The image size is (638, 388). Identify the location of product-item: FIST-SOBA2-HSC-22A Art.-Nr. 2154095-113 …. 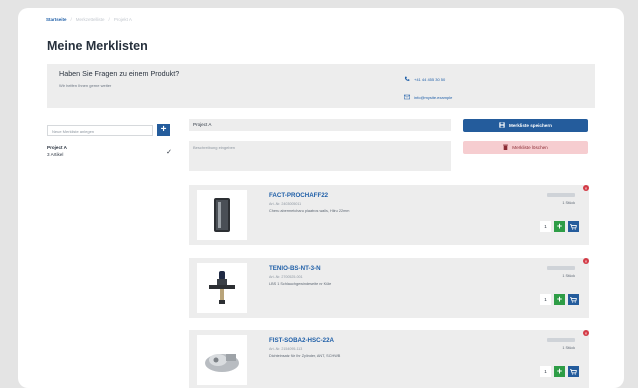
(389, 359).